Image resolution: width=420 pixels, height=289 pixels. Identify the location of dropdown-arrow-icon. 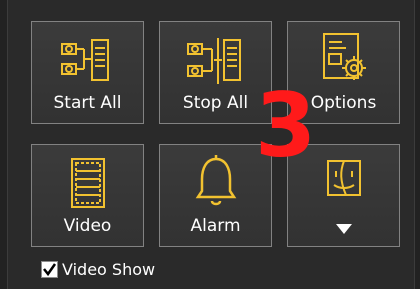
(343, 229).